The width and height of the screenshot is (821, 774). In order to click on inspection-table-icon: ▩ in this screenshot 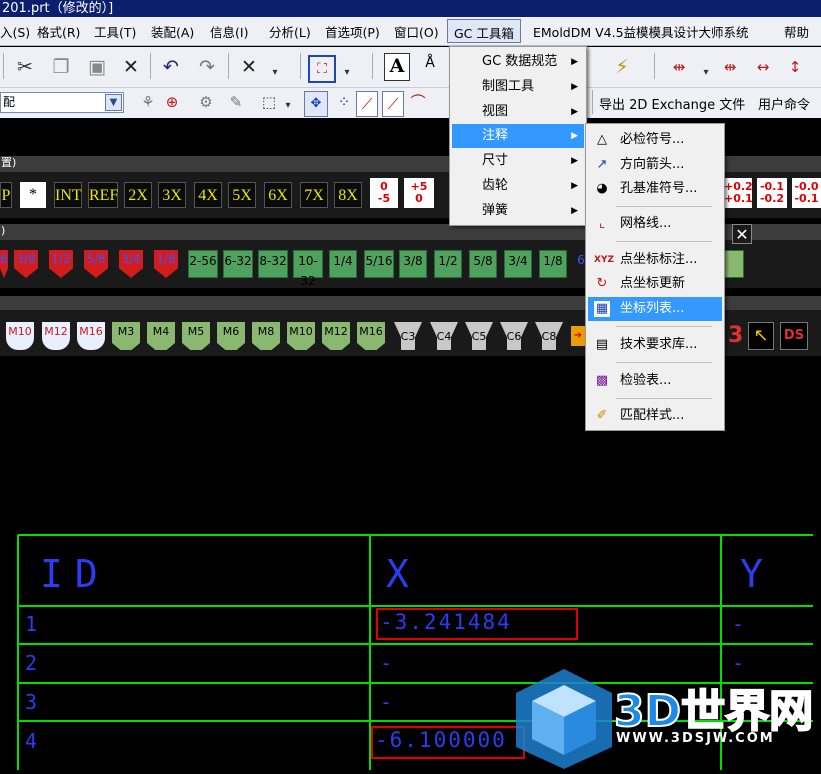, I will do `click(602, 380)`.